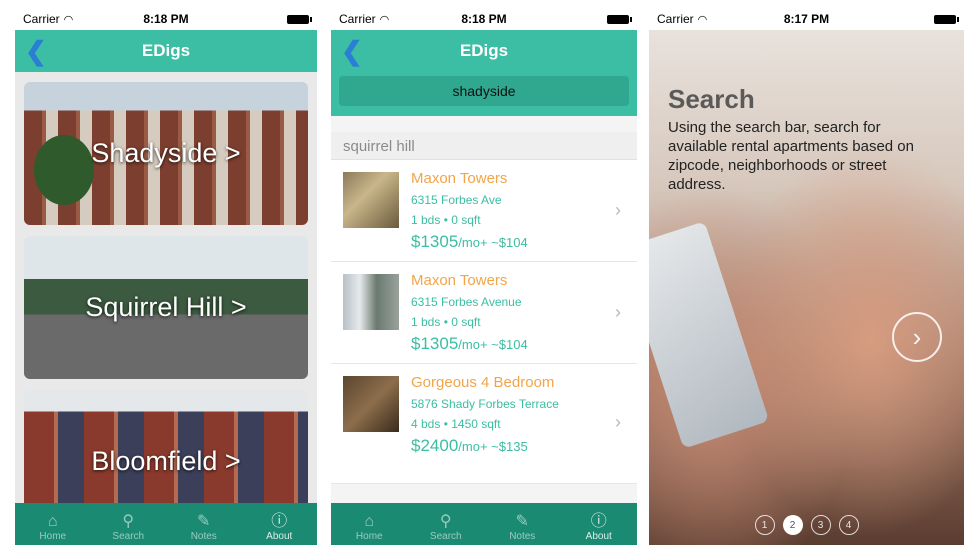 The width and height of the screenshot is (965, 545). What do you see at coordinates (848, 525) in the screenshot?
I see `page-dot: 4` at bounding box center [848, 525].